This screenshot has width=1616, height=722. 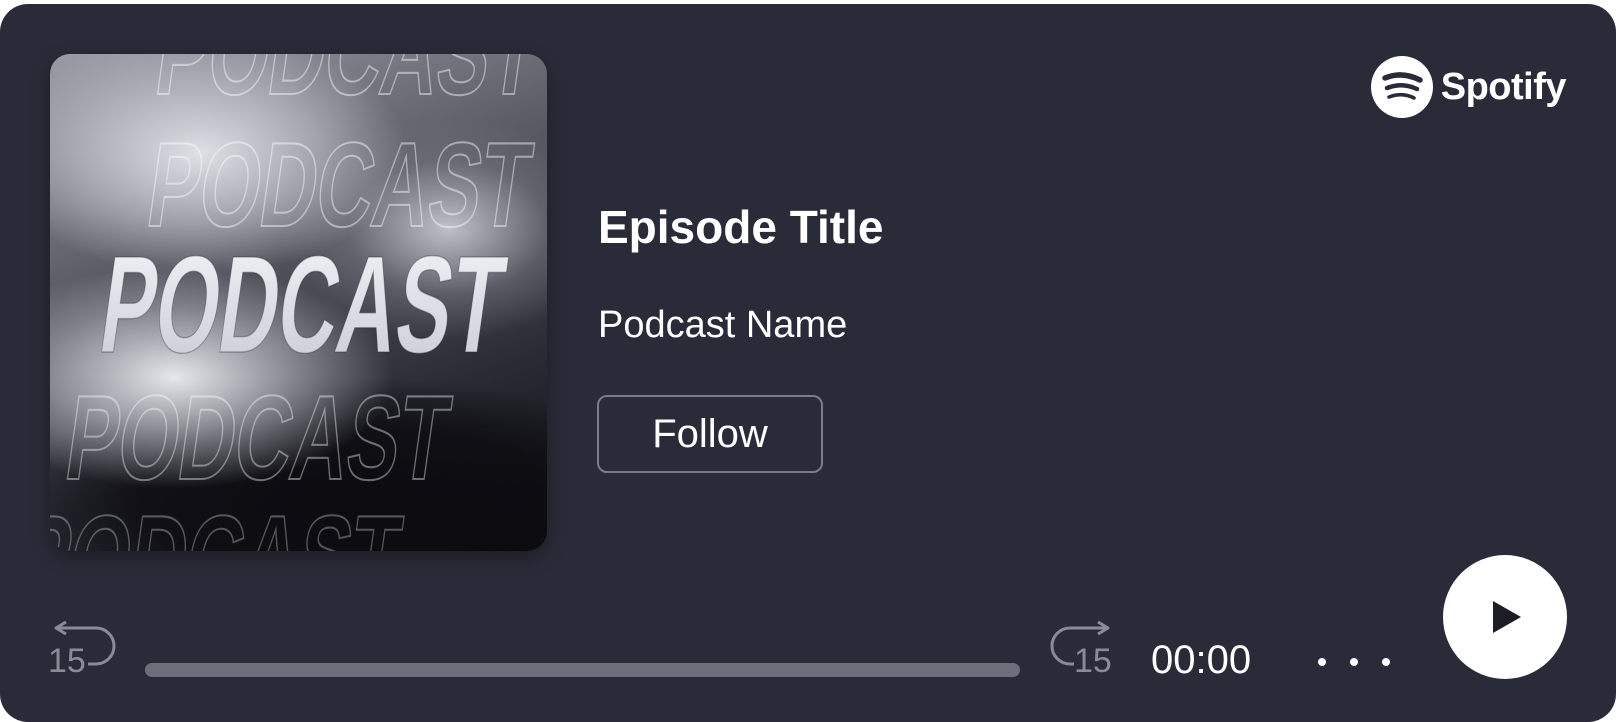 I want to click on more-horizontal-icon, so click(x=1322, y=662).